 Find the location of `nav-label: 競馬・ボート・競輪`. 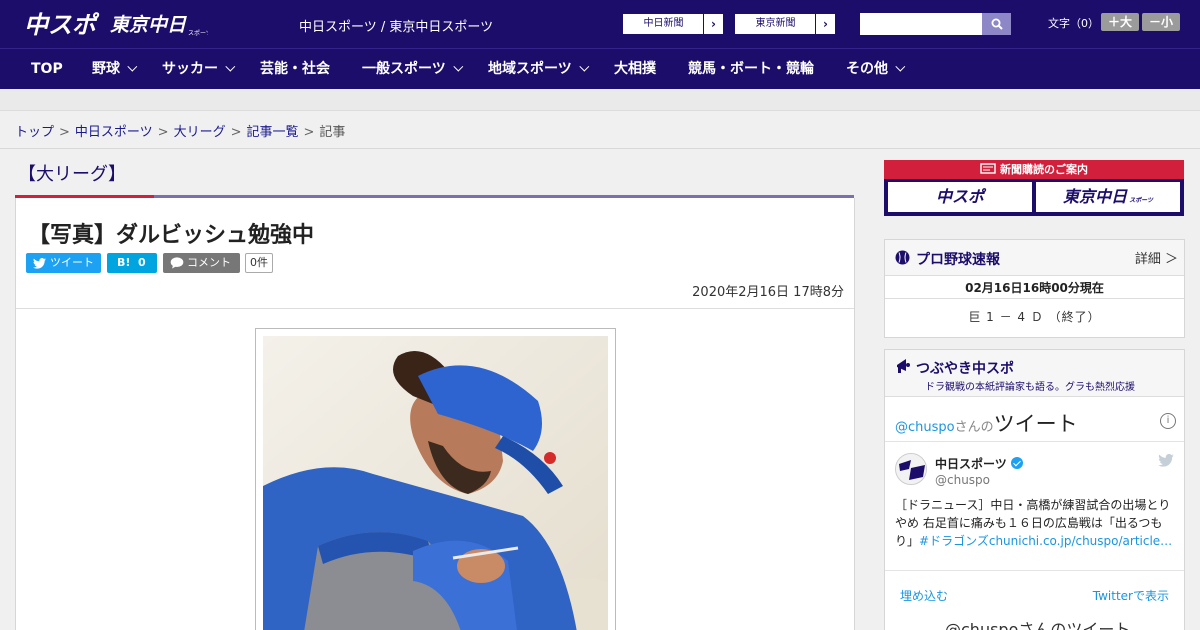

nav-label: 競馬・ボート・競輪 is located at coordinates (751, 69).